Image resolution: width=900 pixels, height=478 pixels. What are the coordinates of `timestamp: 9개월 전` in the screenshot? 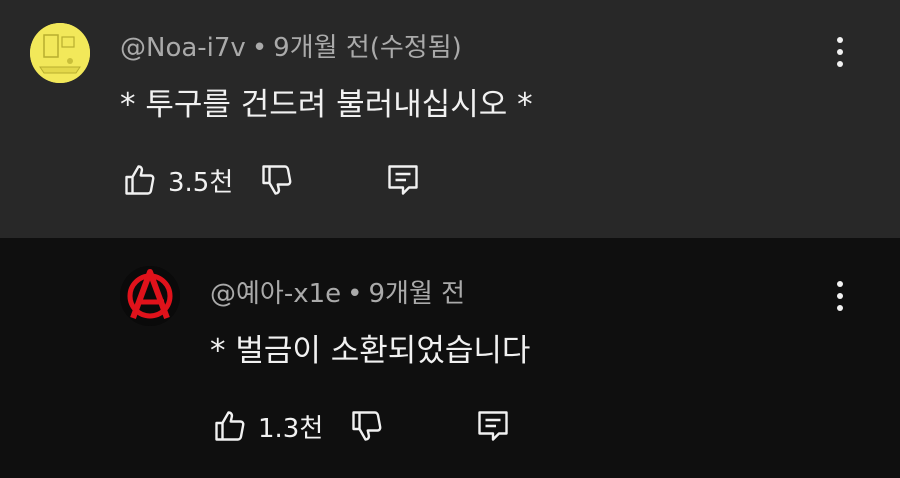 It's located at (417, 294).